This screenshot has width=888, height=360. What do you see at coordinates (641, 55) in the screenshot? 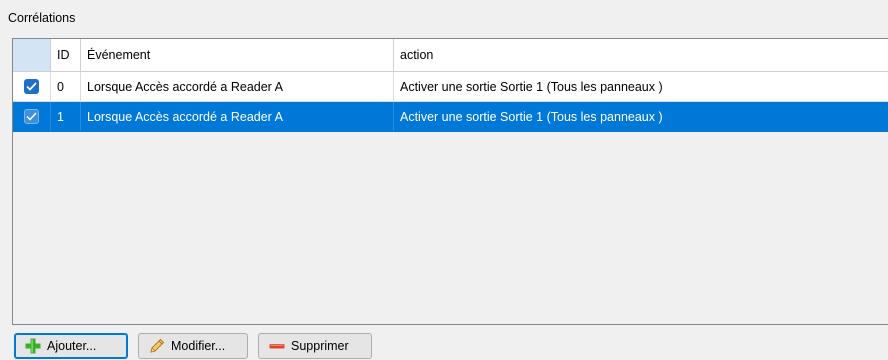
I see `column-header-action: action` at bounding box center [641, 55].